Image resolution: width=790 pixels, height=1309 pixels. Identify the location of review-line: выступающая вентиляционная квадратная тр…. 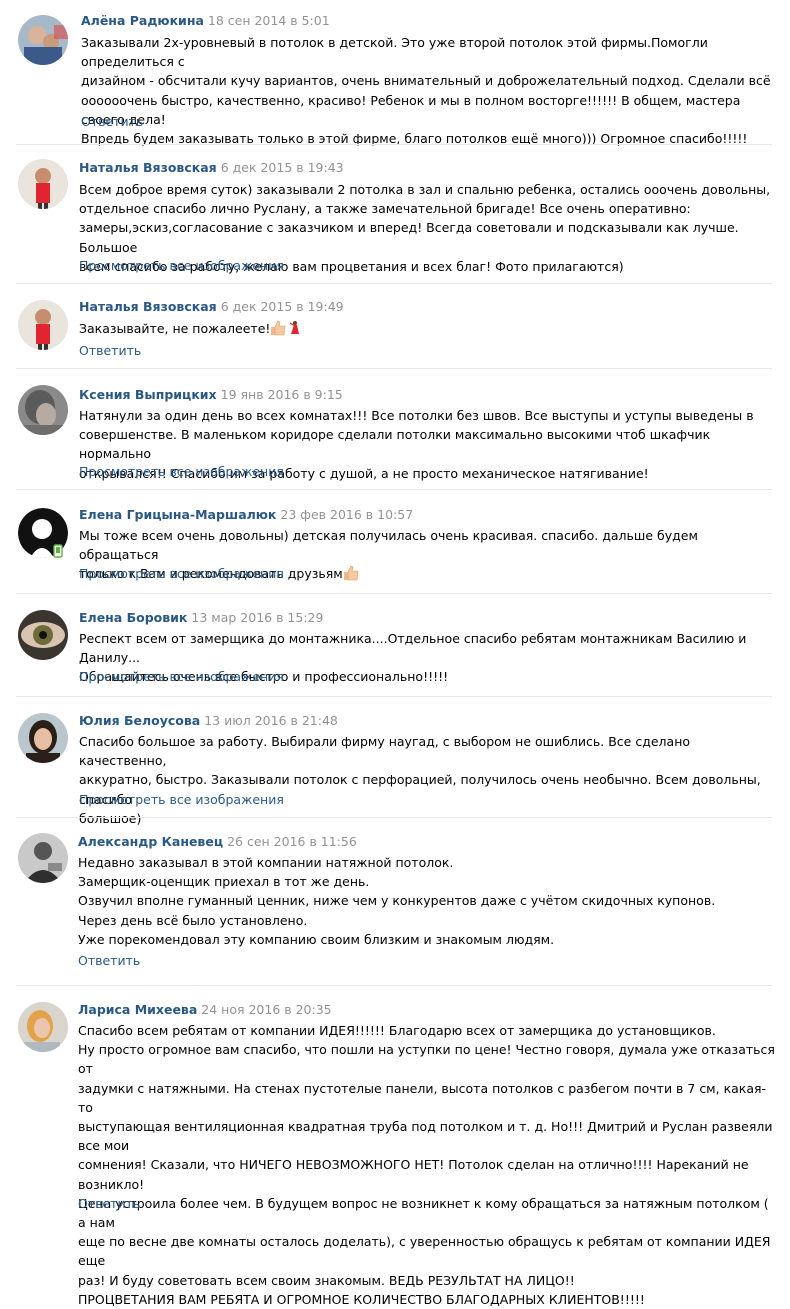
(425, 1136).